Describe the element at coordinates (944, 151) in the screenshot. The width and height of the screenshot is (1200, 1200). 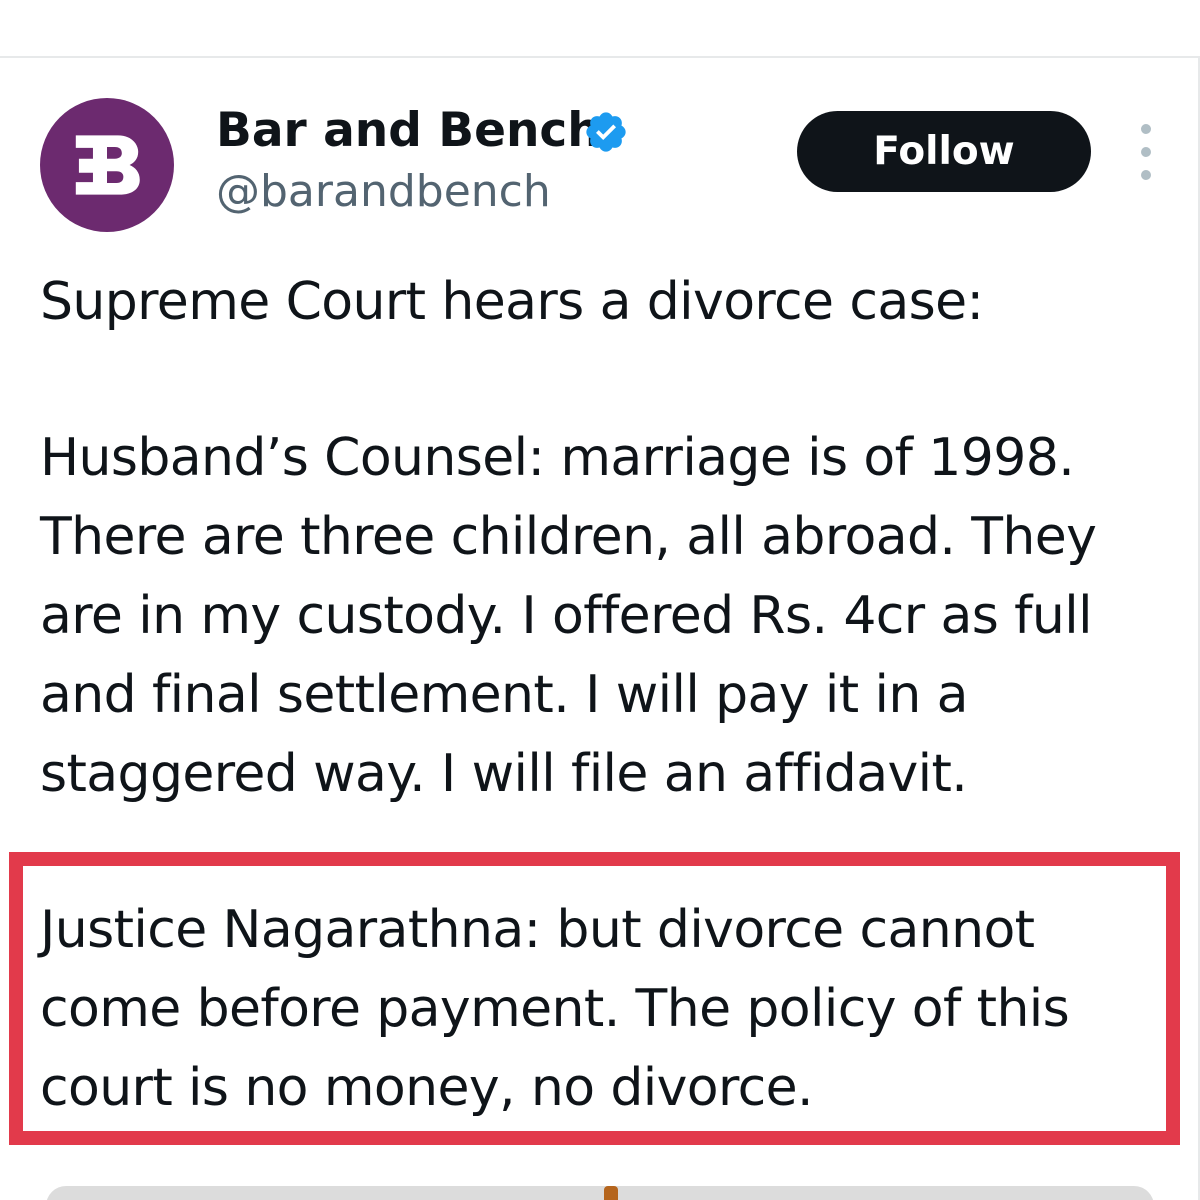
I see `follow-button: Follow` at that location.